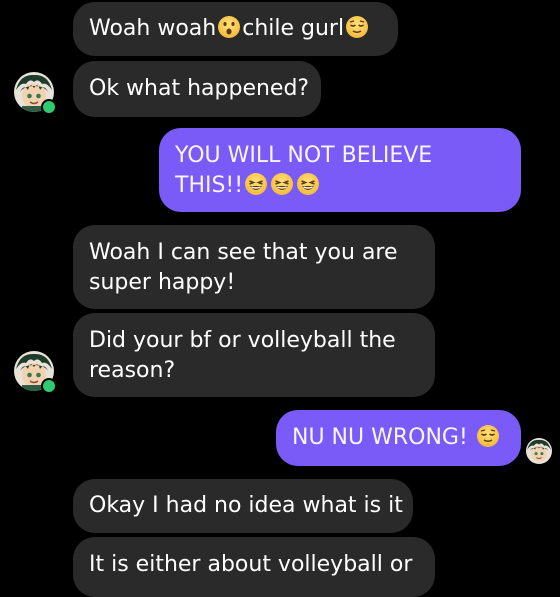  Describe the element at coordinates (246, 505) in the screenshot. I see `message-text: Okay I had no idea what is it` at that location.